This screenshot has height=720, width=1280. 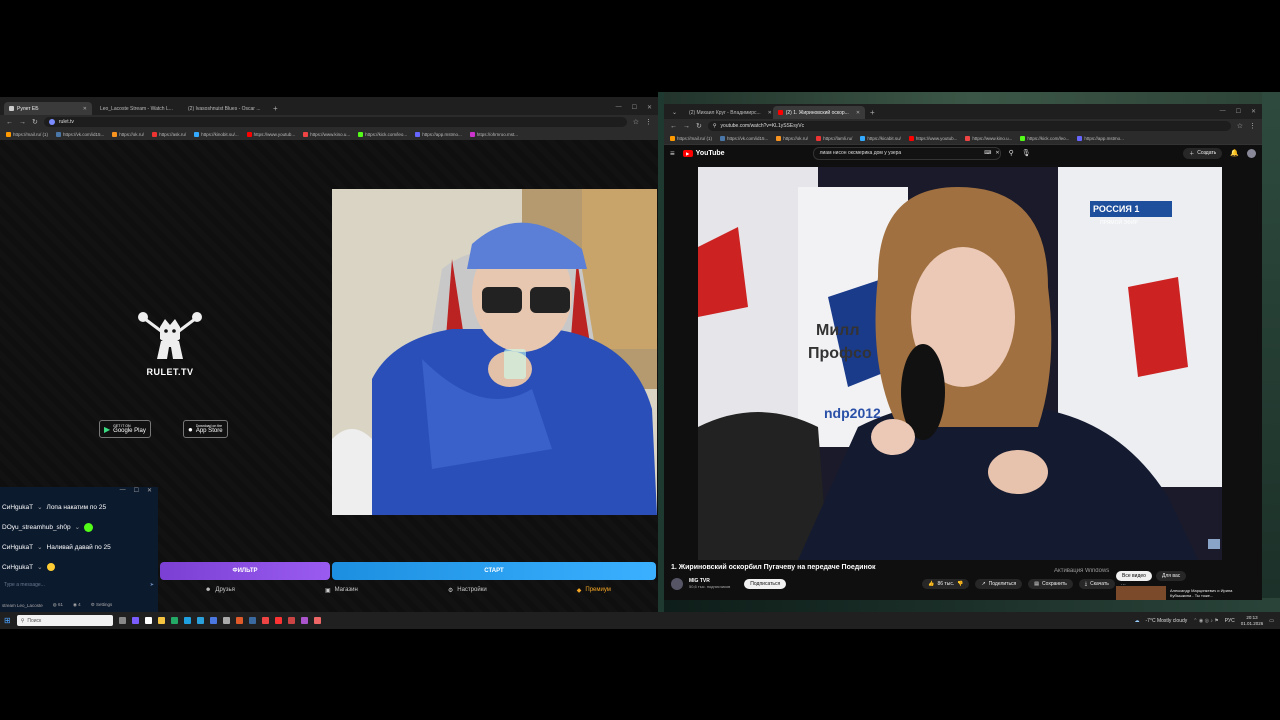 What do you see at coordinates (51, 122) in the screenshot?
I see `site-info-icon` at bounding box center [51, 122].